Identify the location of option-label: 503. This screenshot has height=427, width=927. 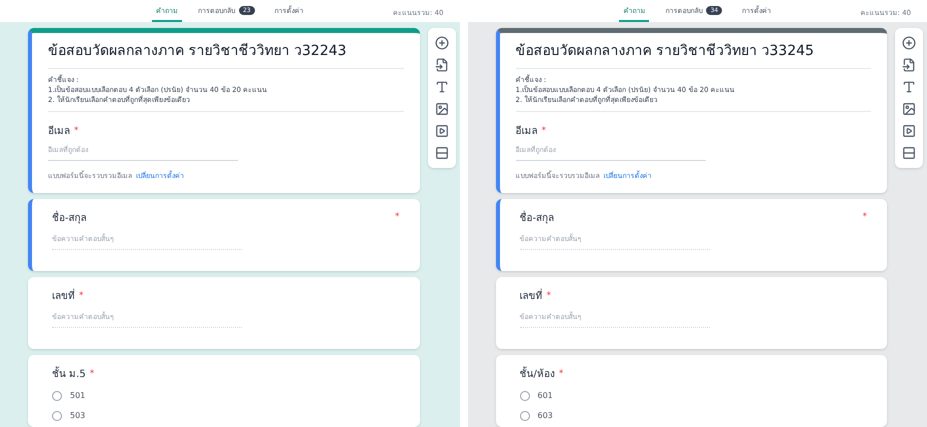
(78, 416).